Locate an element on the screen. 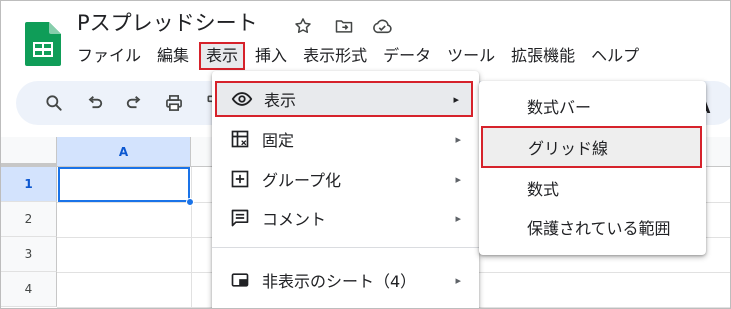  column-divider is located at coordinates (191, 237).